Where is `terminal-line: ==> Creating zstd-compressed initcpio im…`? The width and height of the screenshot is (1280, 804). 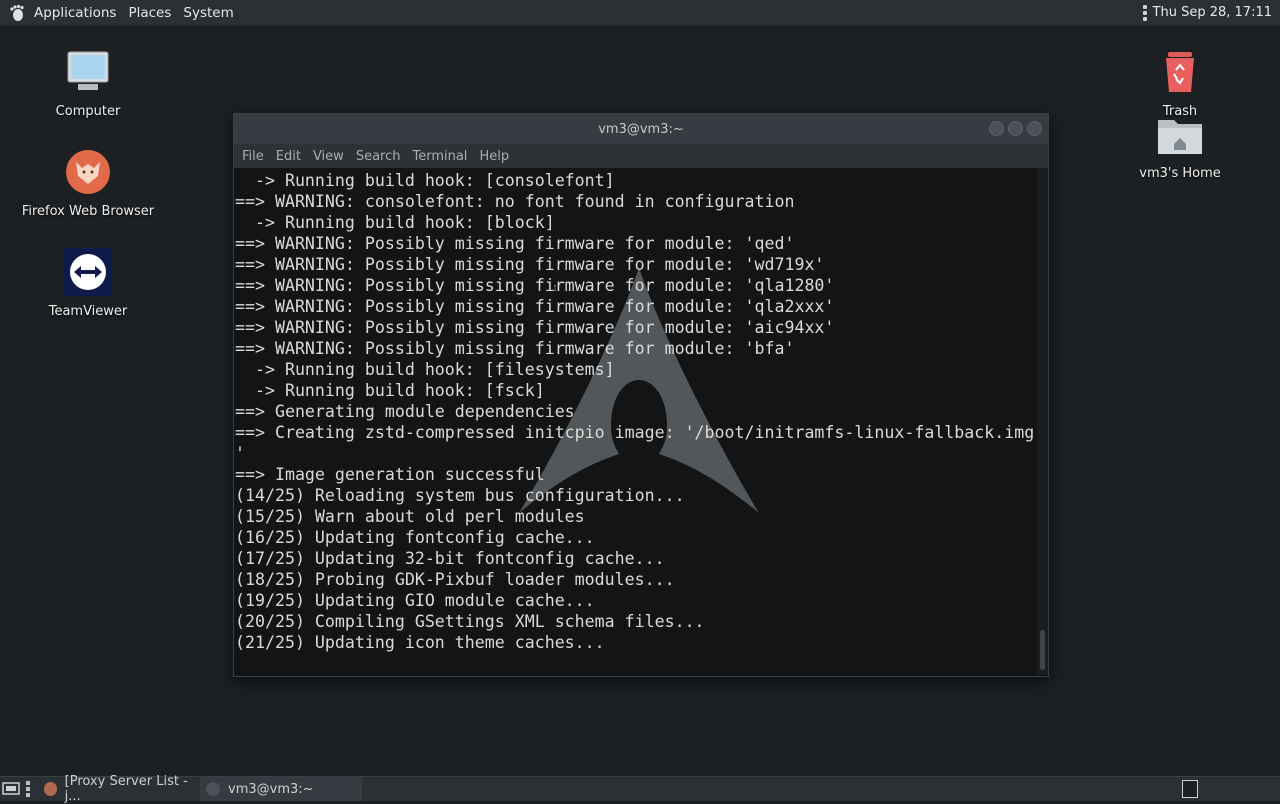 terminal-line: ==> Creating zstd-compressed initcpio im… is located at coordinates (635, 432).